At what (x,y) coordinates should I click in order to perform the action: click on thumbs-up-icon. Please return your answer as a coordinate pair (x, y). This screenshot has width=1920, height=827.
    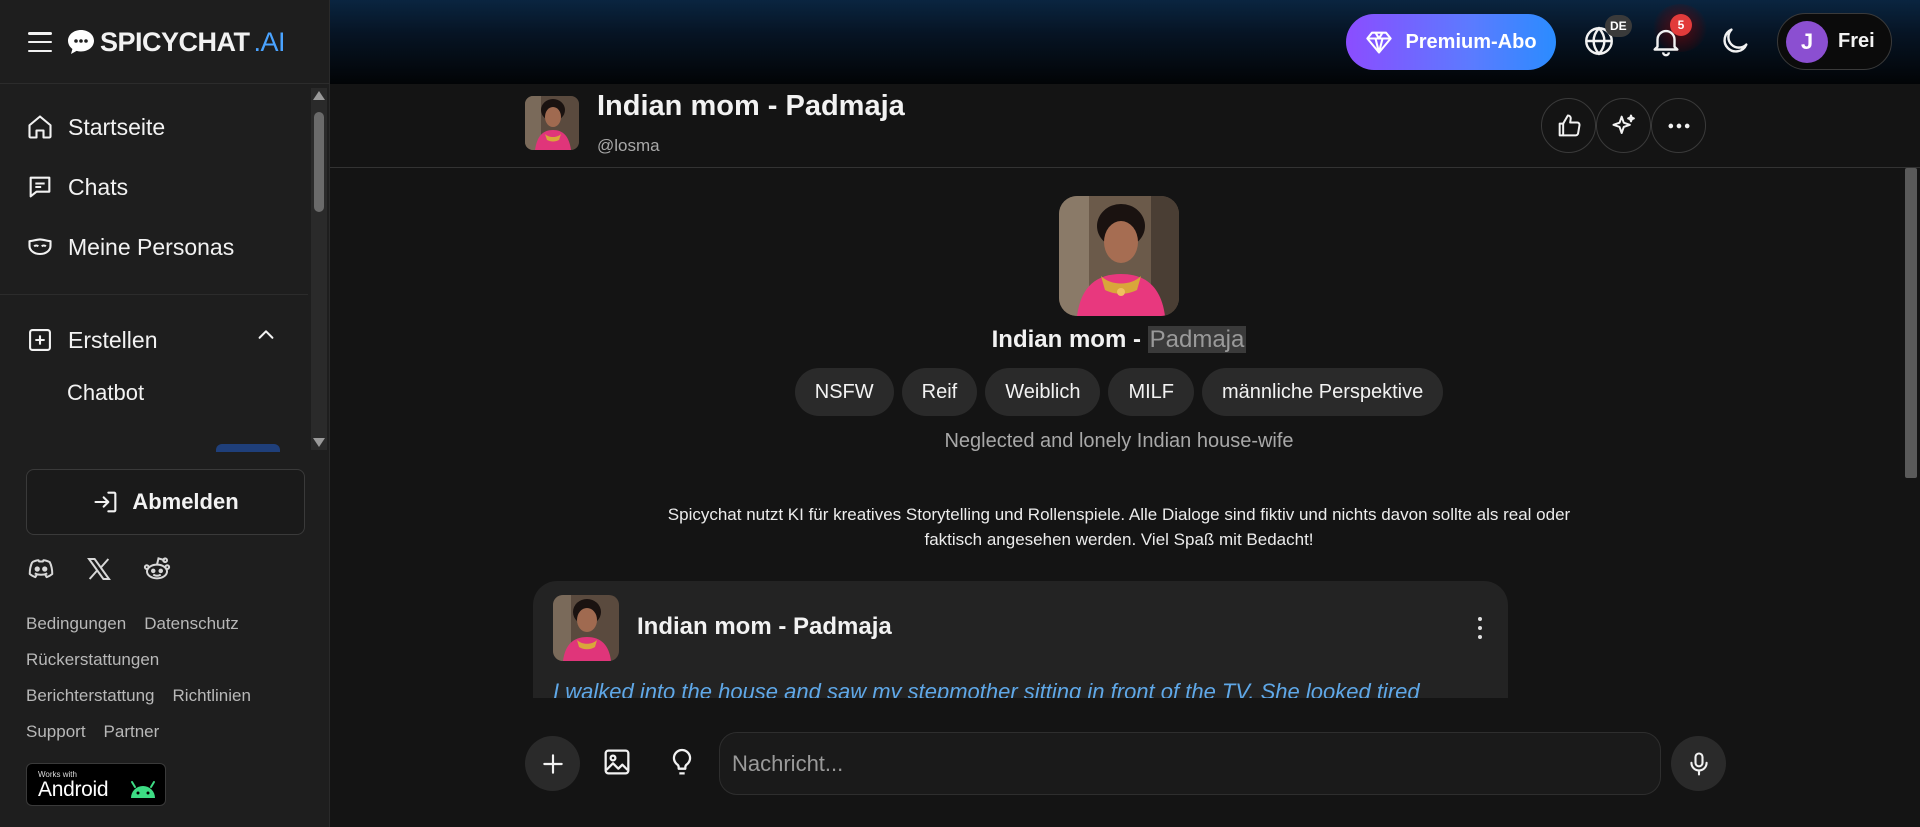
    Looking at the image, I should click on (1569, 125).